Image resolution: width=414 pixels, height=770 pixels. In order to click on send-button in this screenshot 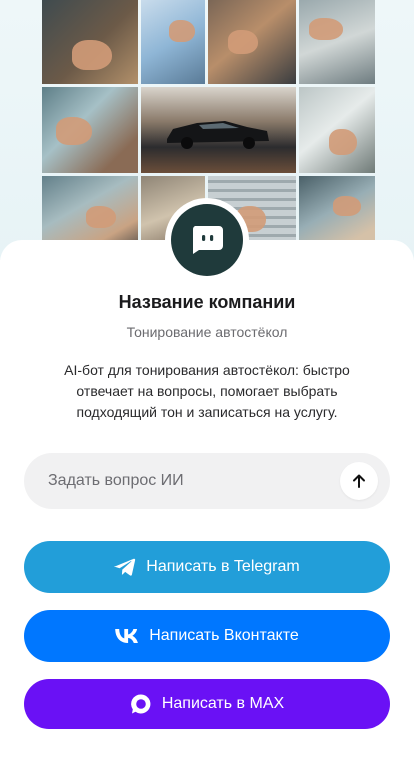, I will do `click(359, 481)`.